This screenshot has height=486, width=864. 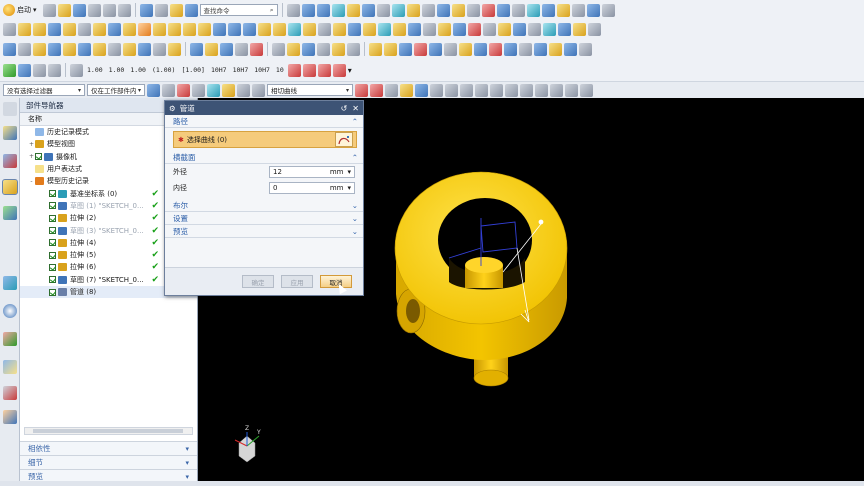 What do you see at coordinates (526, 90) in the screenshot?
I see `snap-existing-icon` at bounding box center [526, 90].